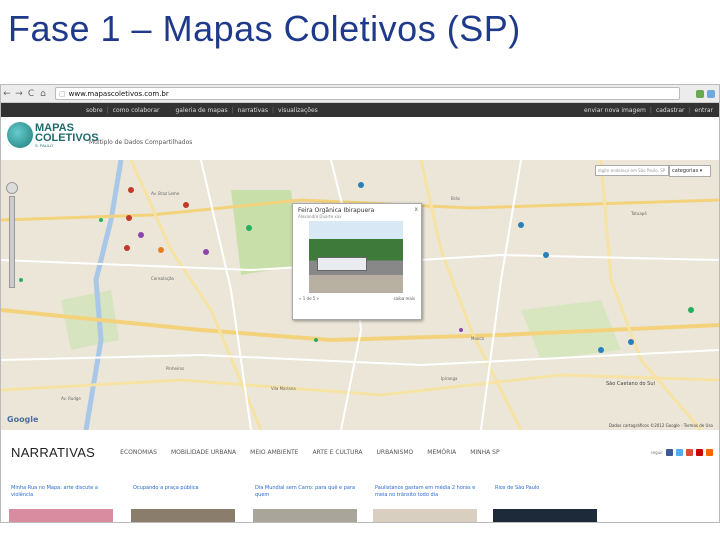 The image size is (720, 540). I want to click on slide-title: Fase 1 – Mapas Coletivos (SP), so click(264, 28).